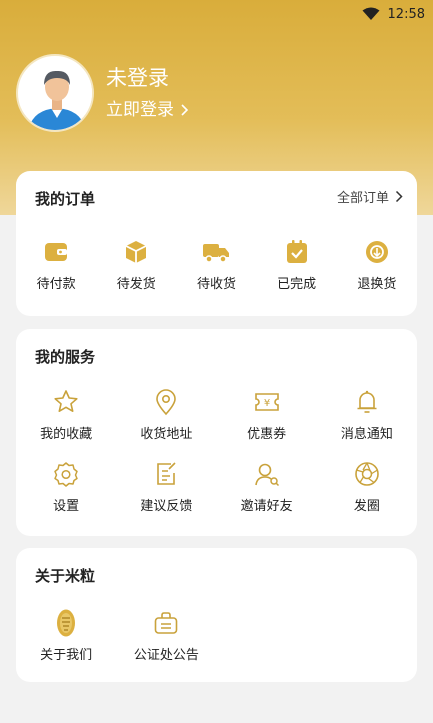 The width and height of the screenshot is (433, 723). Describe the element at coordinates (66, 402) in the screenshot. I see `star-icon` at that location.